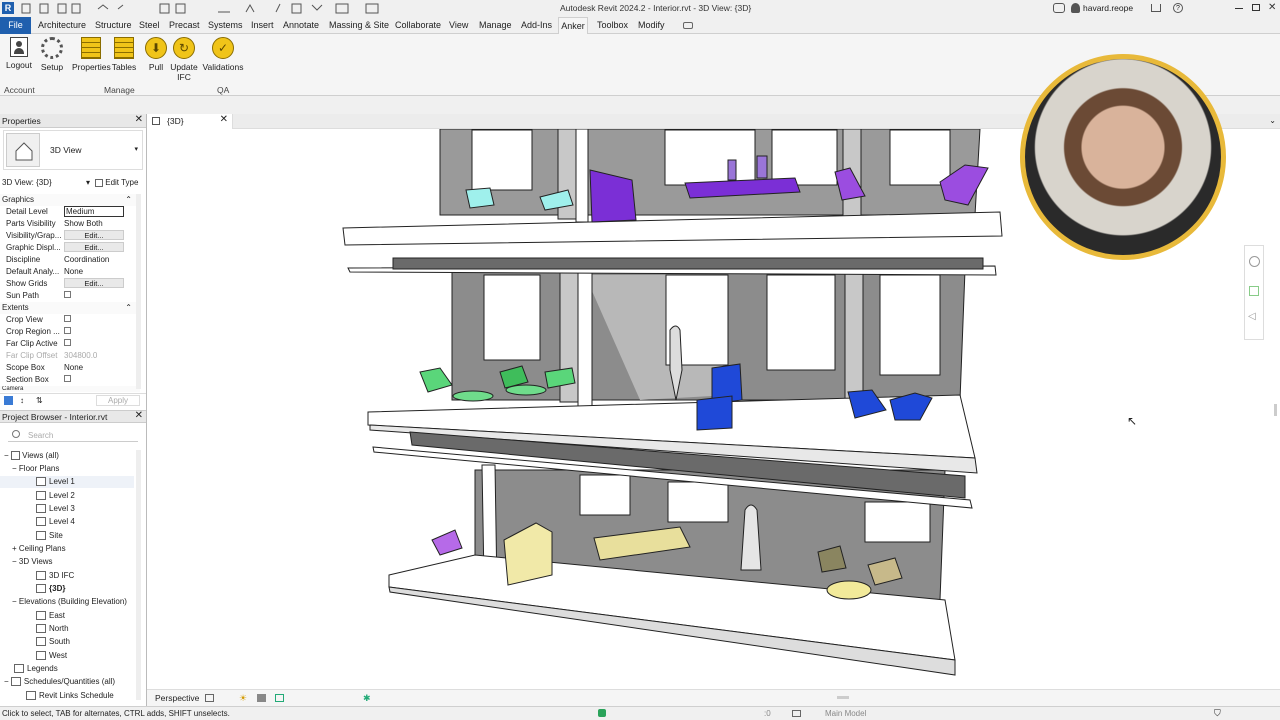 The width and height of the screenshot is (1280, 720). Describe the element at coordinates (49, 536) in the screenshot. I see `tree-site: Site` at that location.